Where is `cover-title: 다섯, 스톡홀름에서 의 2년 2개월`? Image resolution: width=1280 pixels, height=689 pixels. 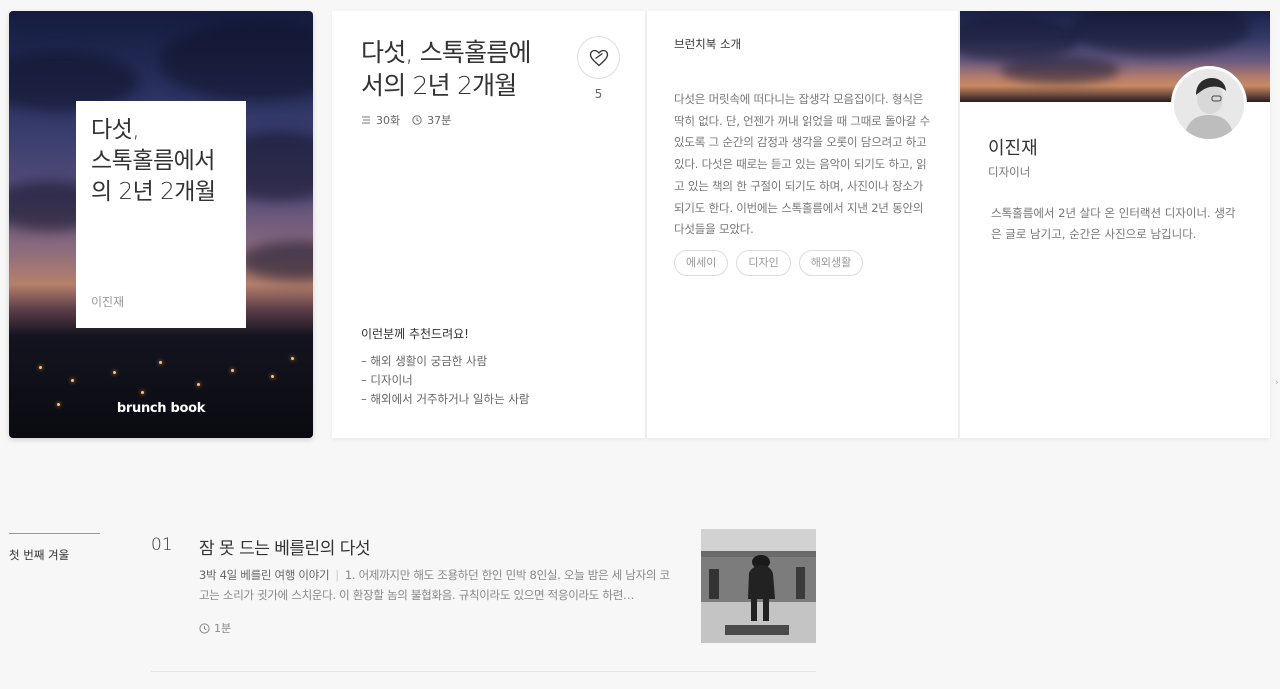
cover-title: 다섯, 스톡홀름에서 의 2년 2개월 is located at coordinates (153, 161).